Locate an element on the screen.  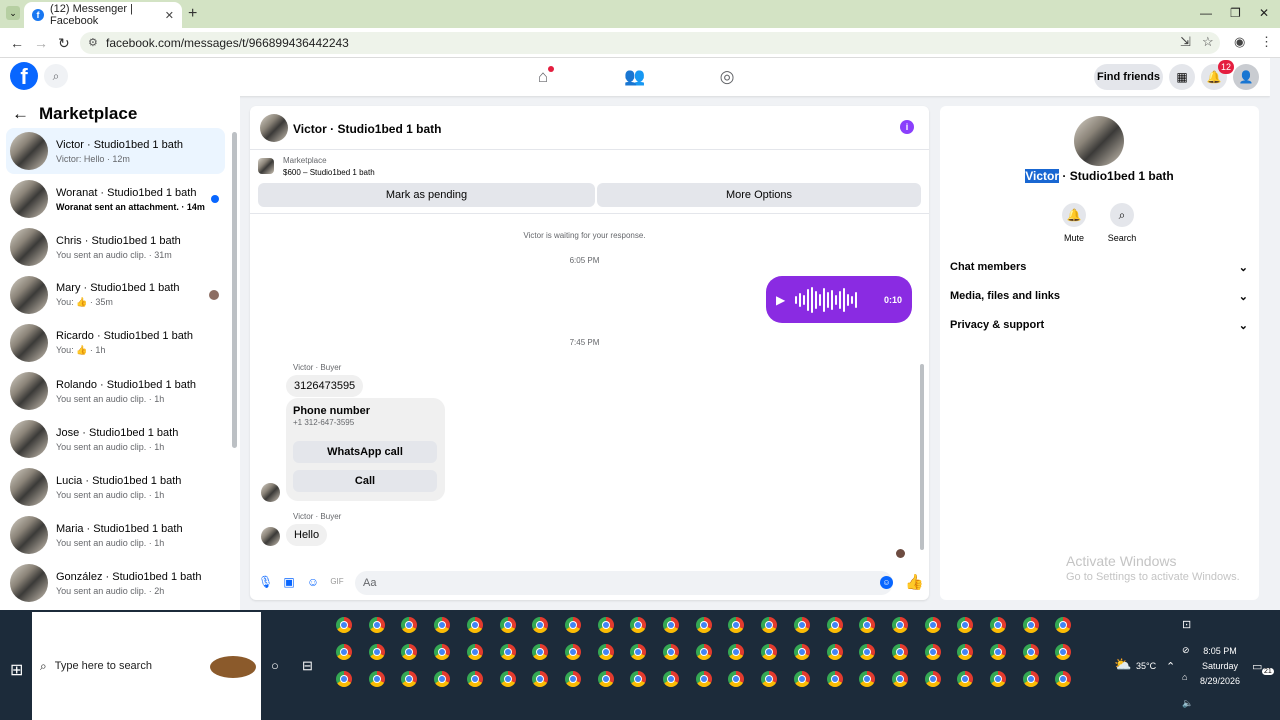
sticker-icon: ☺ is located at coordinates (313, 582).